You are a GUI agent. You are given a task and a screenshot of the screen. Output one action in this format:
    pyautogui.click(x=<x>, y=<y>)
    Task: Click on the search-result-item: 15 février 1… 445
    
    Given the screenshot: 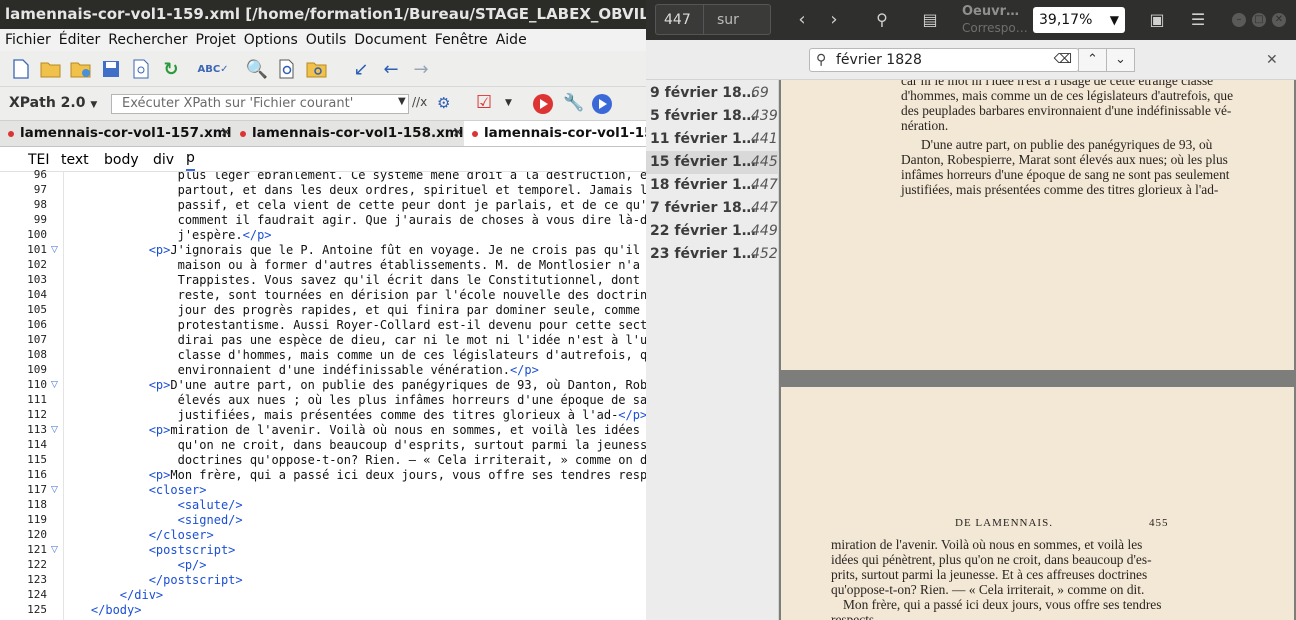 What is the action you would take?
    pyautogui.click(x=712, y=162)
    